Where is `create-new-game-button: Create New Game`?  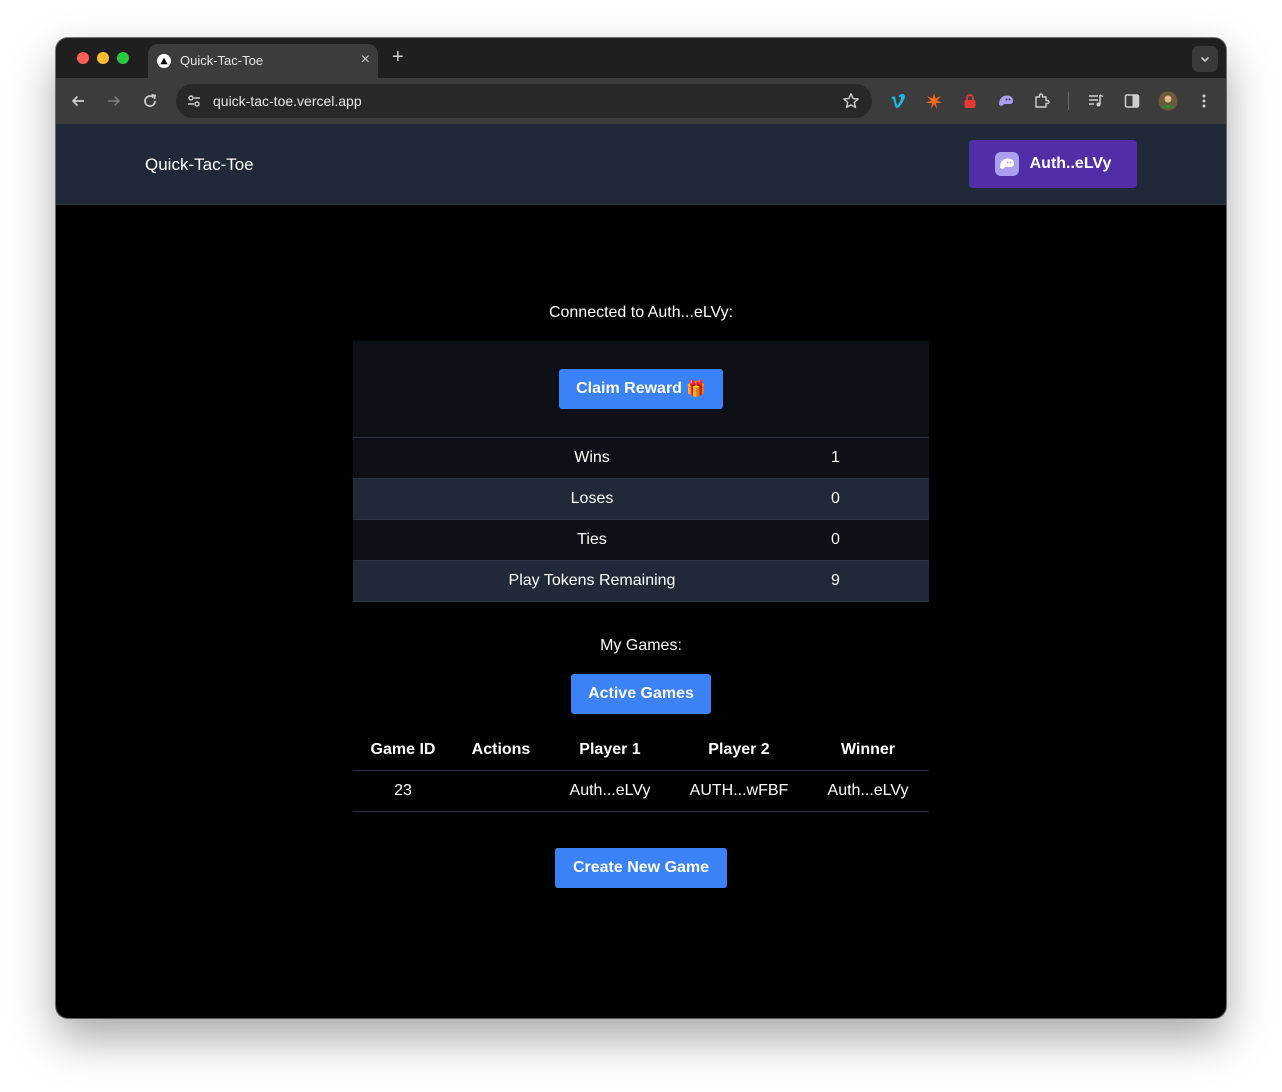
create-new-game-button: Create New Game is located at coordinates (641, 868).